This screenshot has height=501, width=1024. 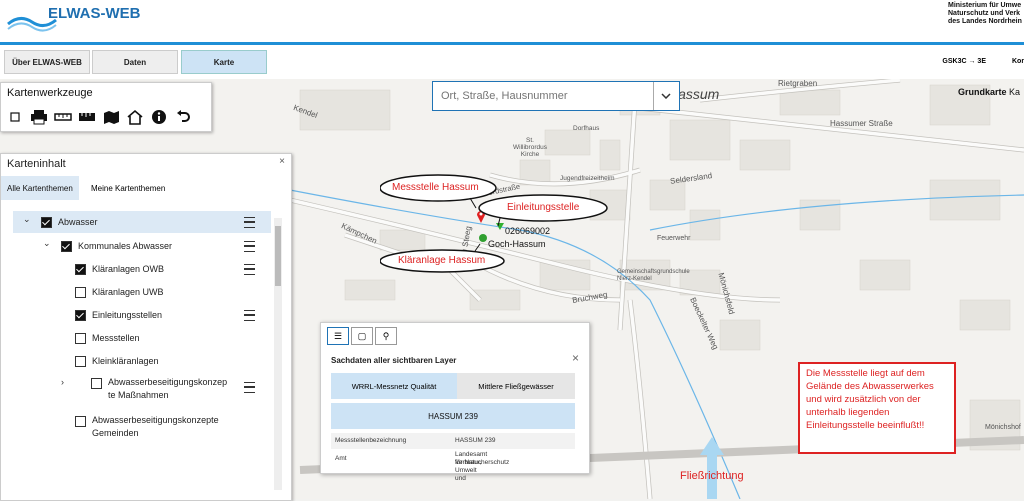 What do you see at coordinates (338, 336) in the screenshot?
I see `list-view-icon: ☰` at bounding box center [338, 336].